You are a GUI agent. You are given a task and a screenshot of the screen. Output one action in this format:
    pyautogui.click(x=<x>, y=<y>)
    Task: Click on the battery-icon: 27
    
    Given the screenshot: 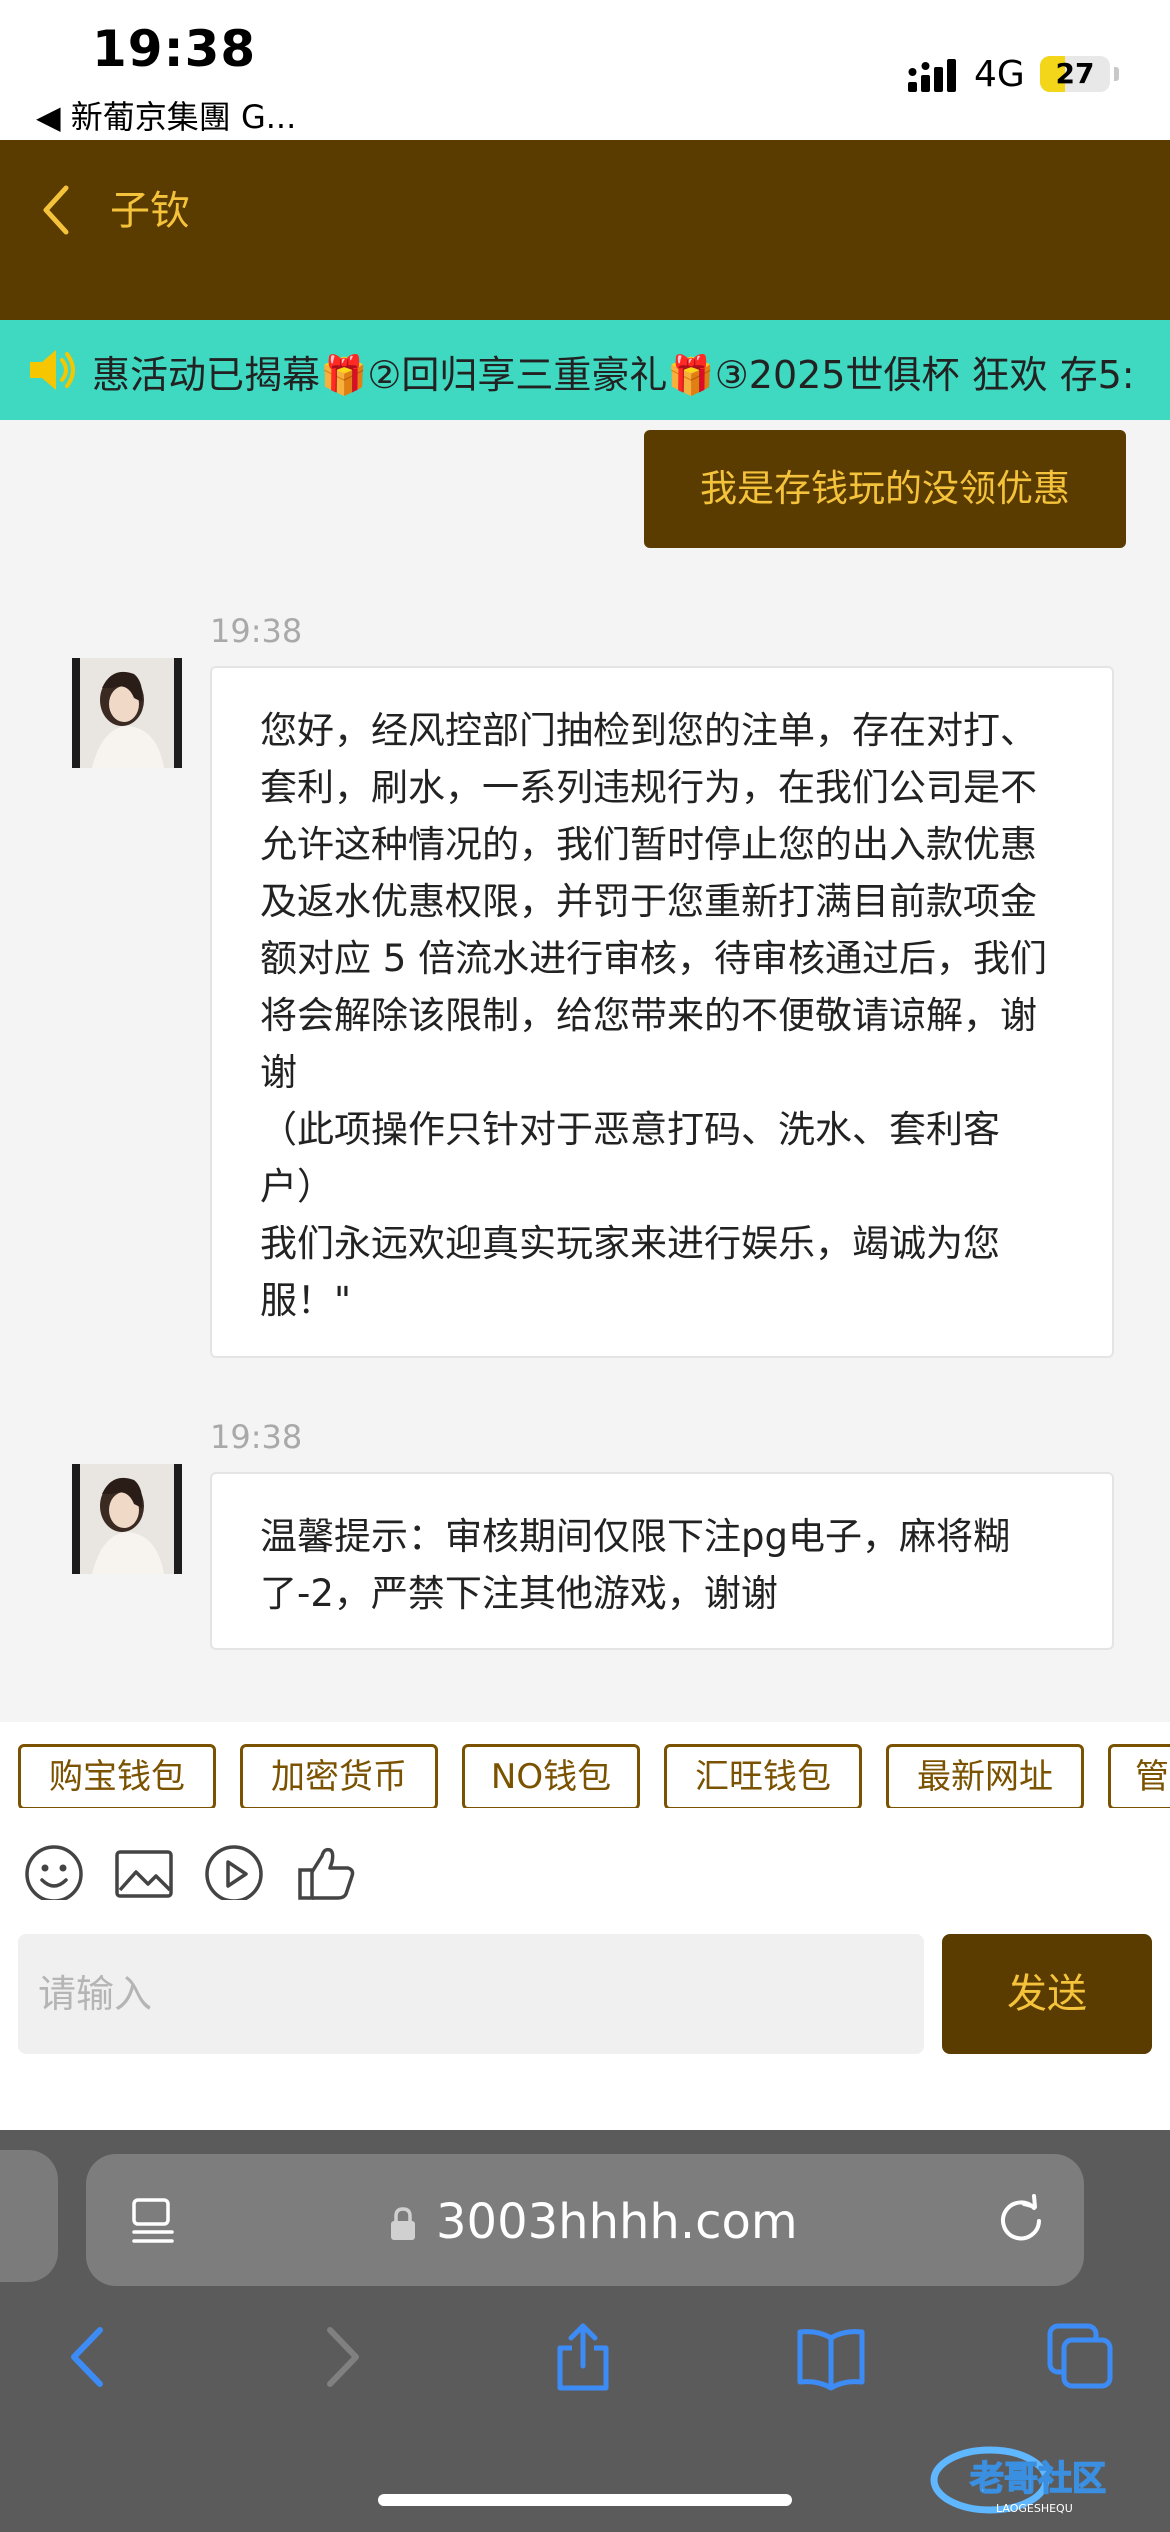 What is the action you would take?
    pyautogui.click(x=1075, y=74)
    